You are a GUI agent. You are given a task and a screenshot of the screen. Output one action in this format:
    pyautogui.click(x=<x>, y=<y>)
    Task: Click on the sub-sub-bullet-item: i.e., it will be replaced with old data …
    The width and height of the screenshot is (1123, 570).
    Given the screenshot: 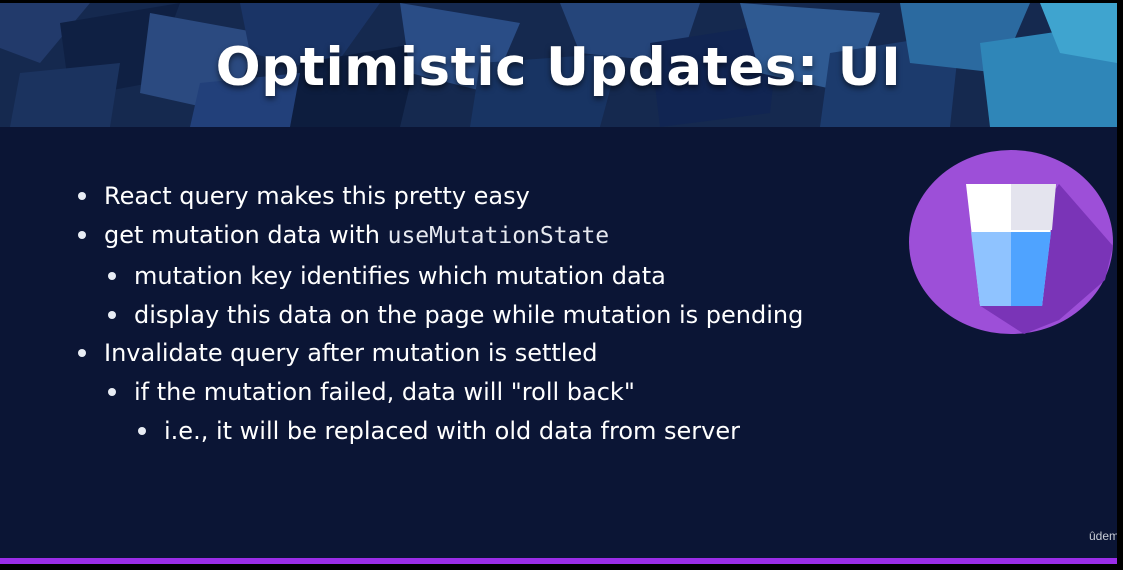 What is the action you would take?
    pyautogui.click(x=439, y=431)
    